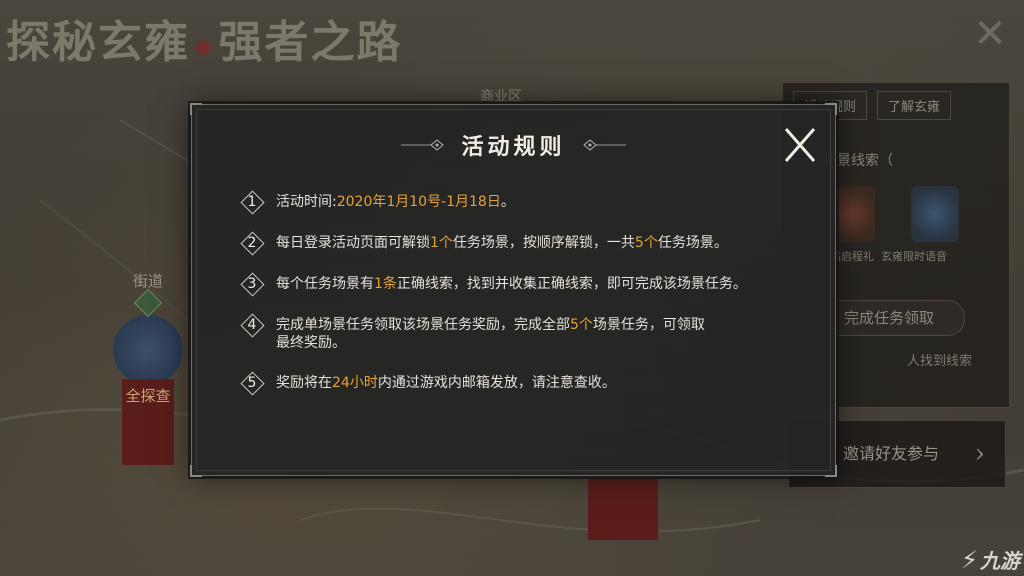  Describe the element at coordinates (252, 383) in the screenshot. I see `rule-number-icon: 5` at that location.